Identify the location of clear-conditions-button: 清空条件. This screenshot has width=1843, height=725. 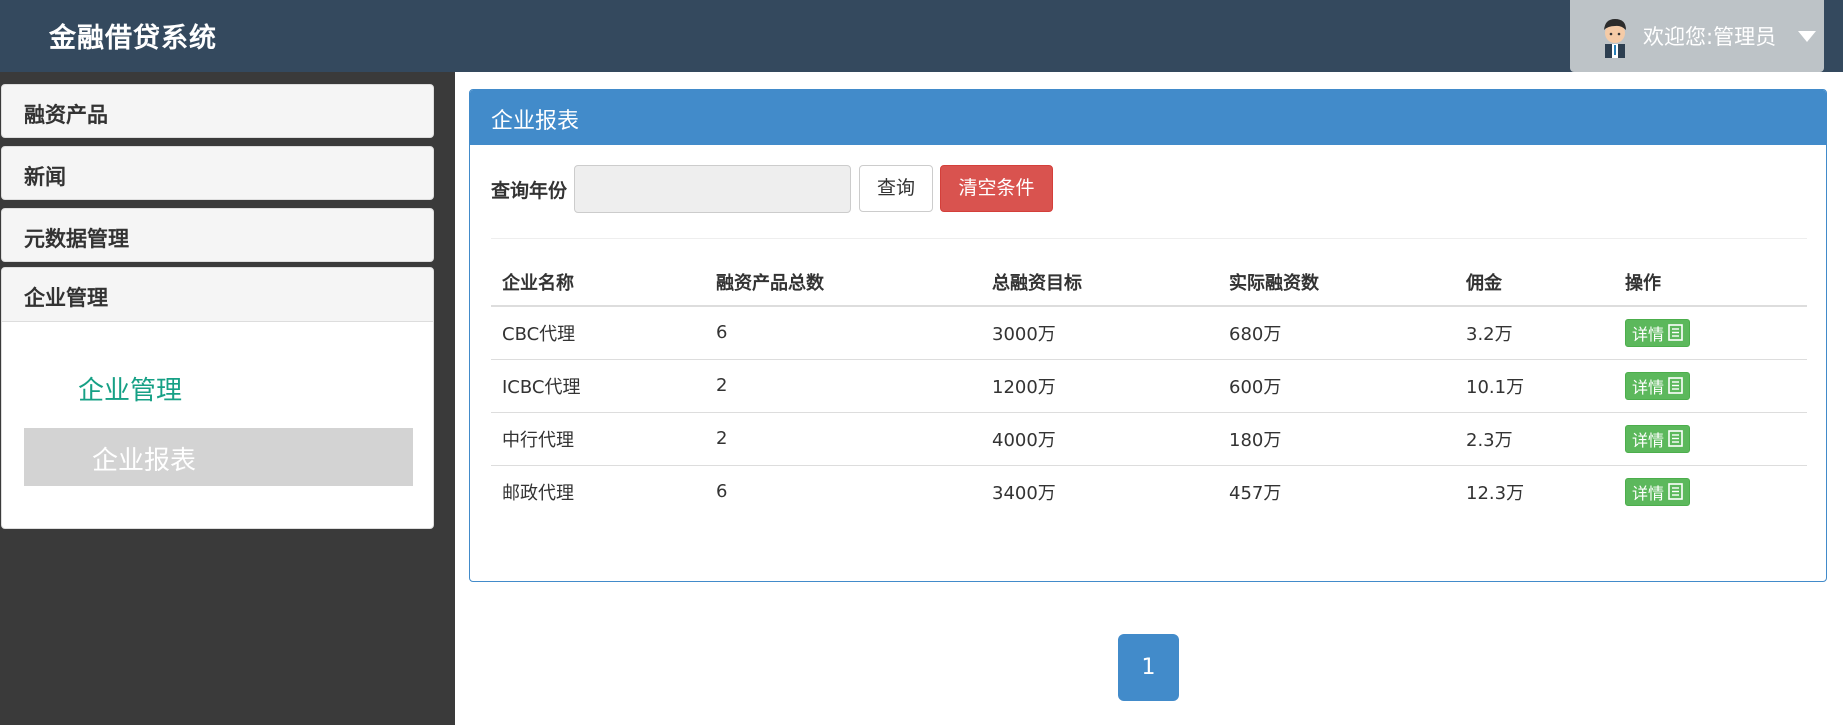
(996, 188).